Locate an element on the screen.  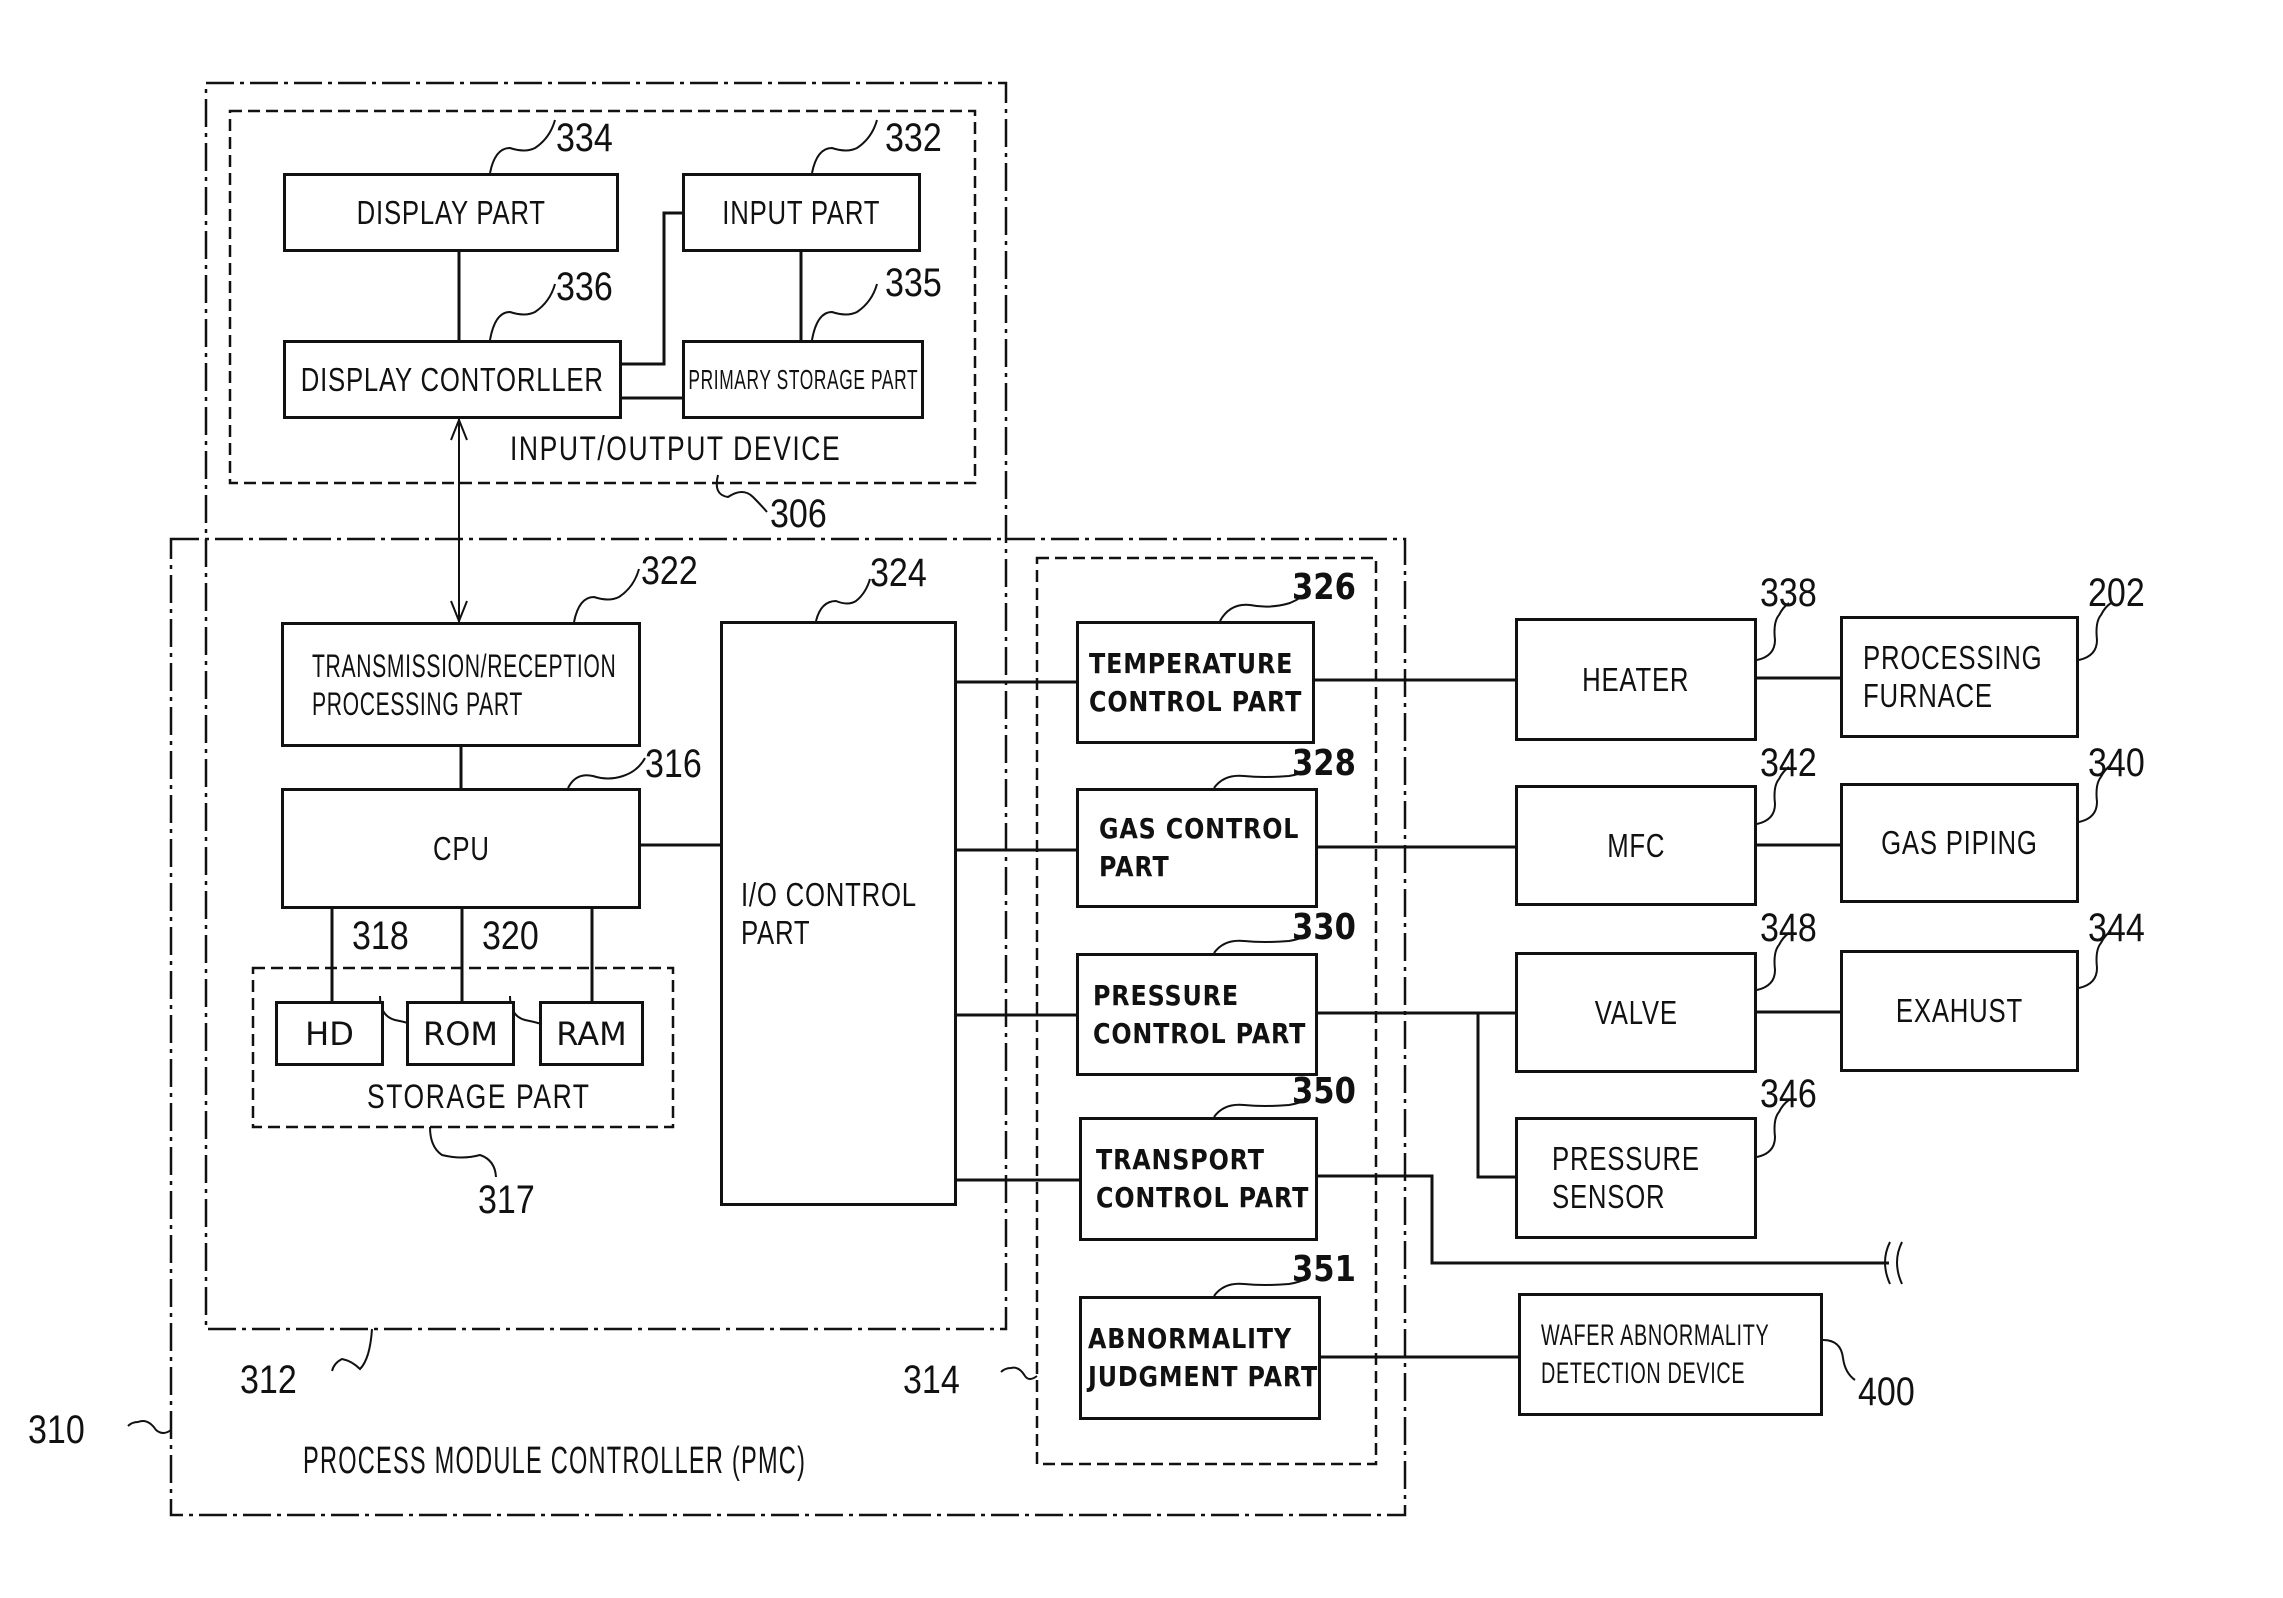
ref-324: 324 is located at coordinates (898, 573).